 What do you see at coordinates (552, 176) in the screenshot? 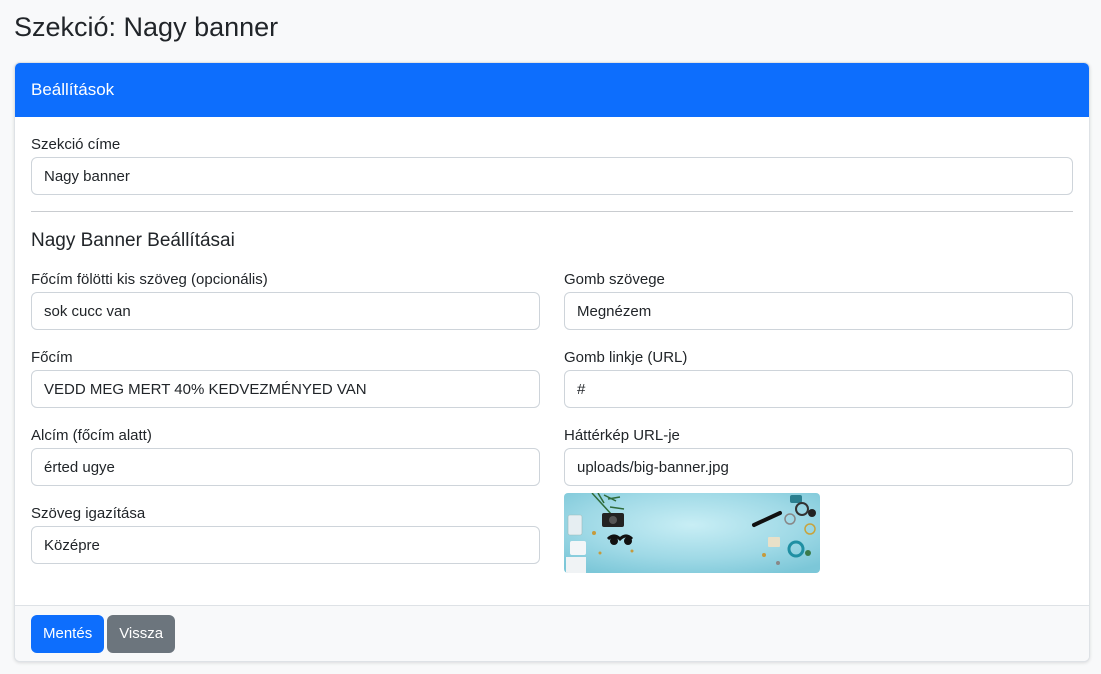
I see `section-title-input: Nagy banner` at bounding box center [552, 176].